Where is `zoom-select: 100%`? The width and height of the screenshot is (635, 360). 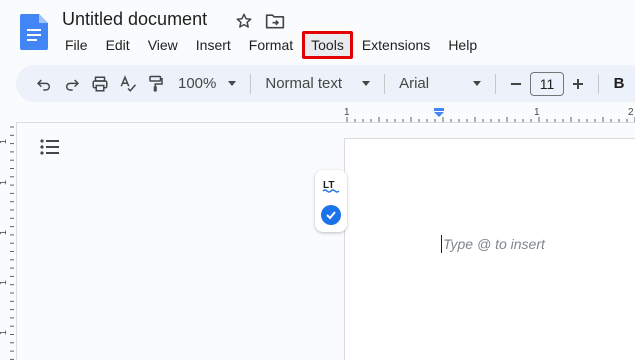
zoom-select: 100% is located at coordinates (207, 84).